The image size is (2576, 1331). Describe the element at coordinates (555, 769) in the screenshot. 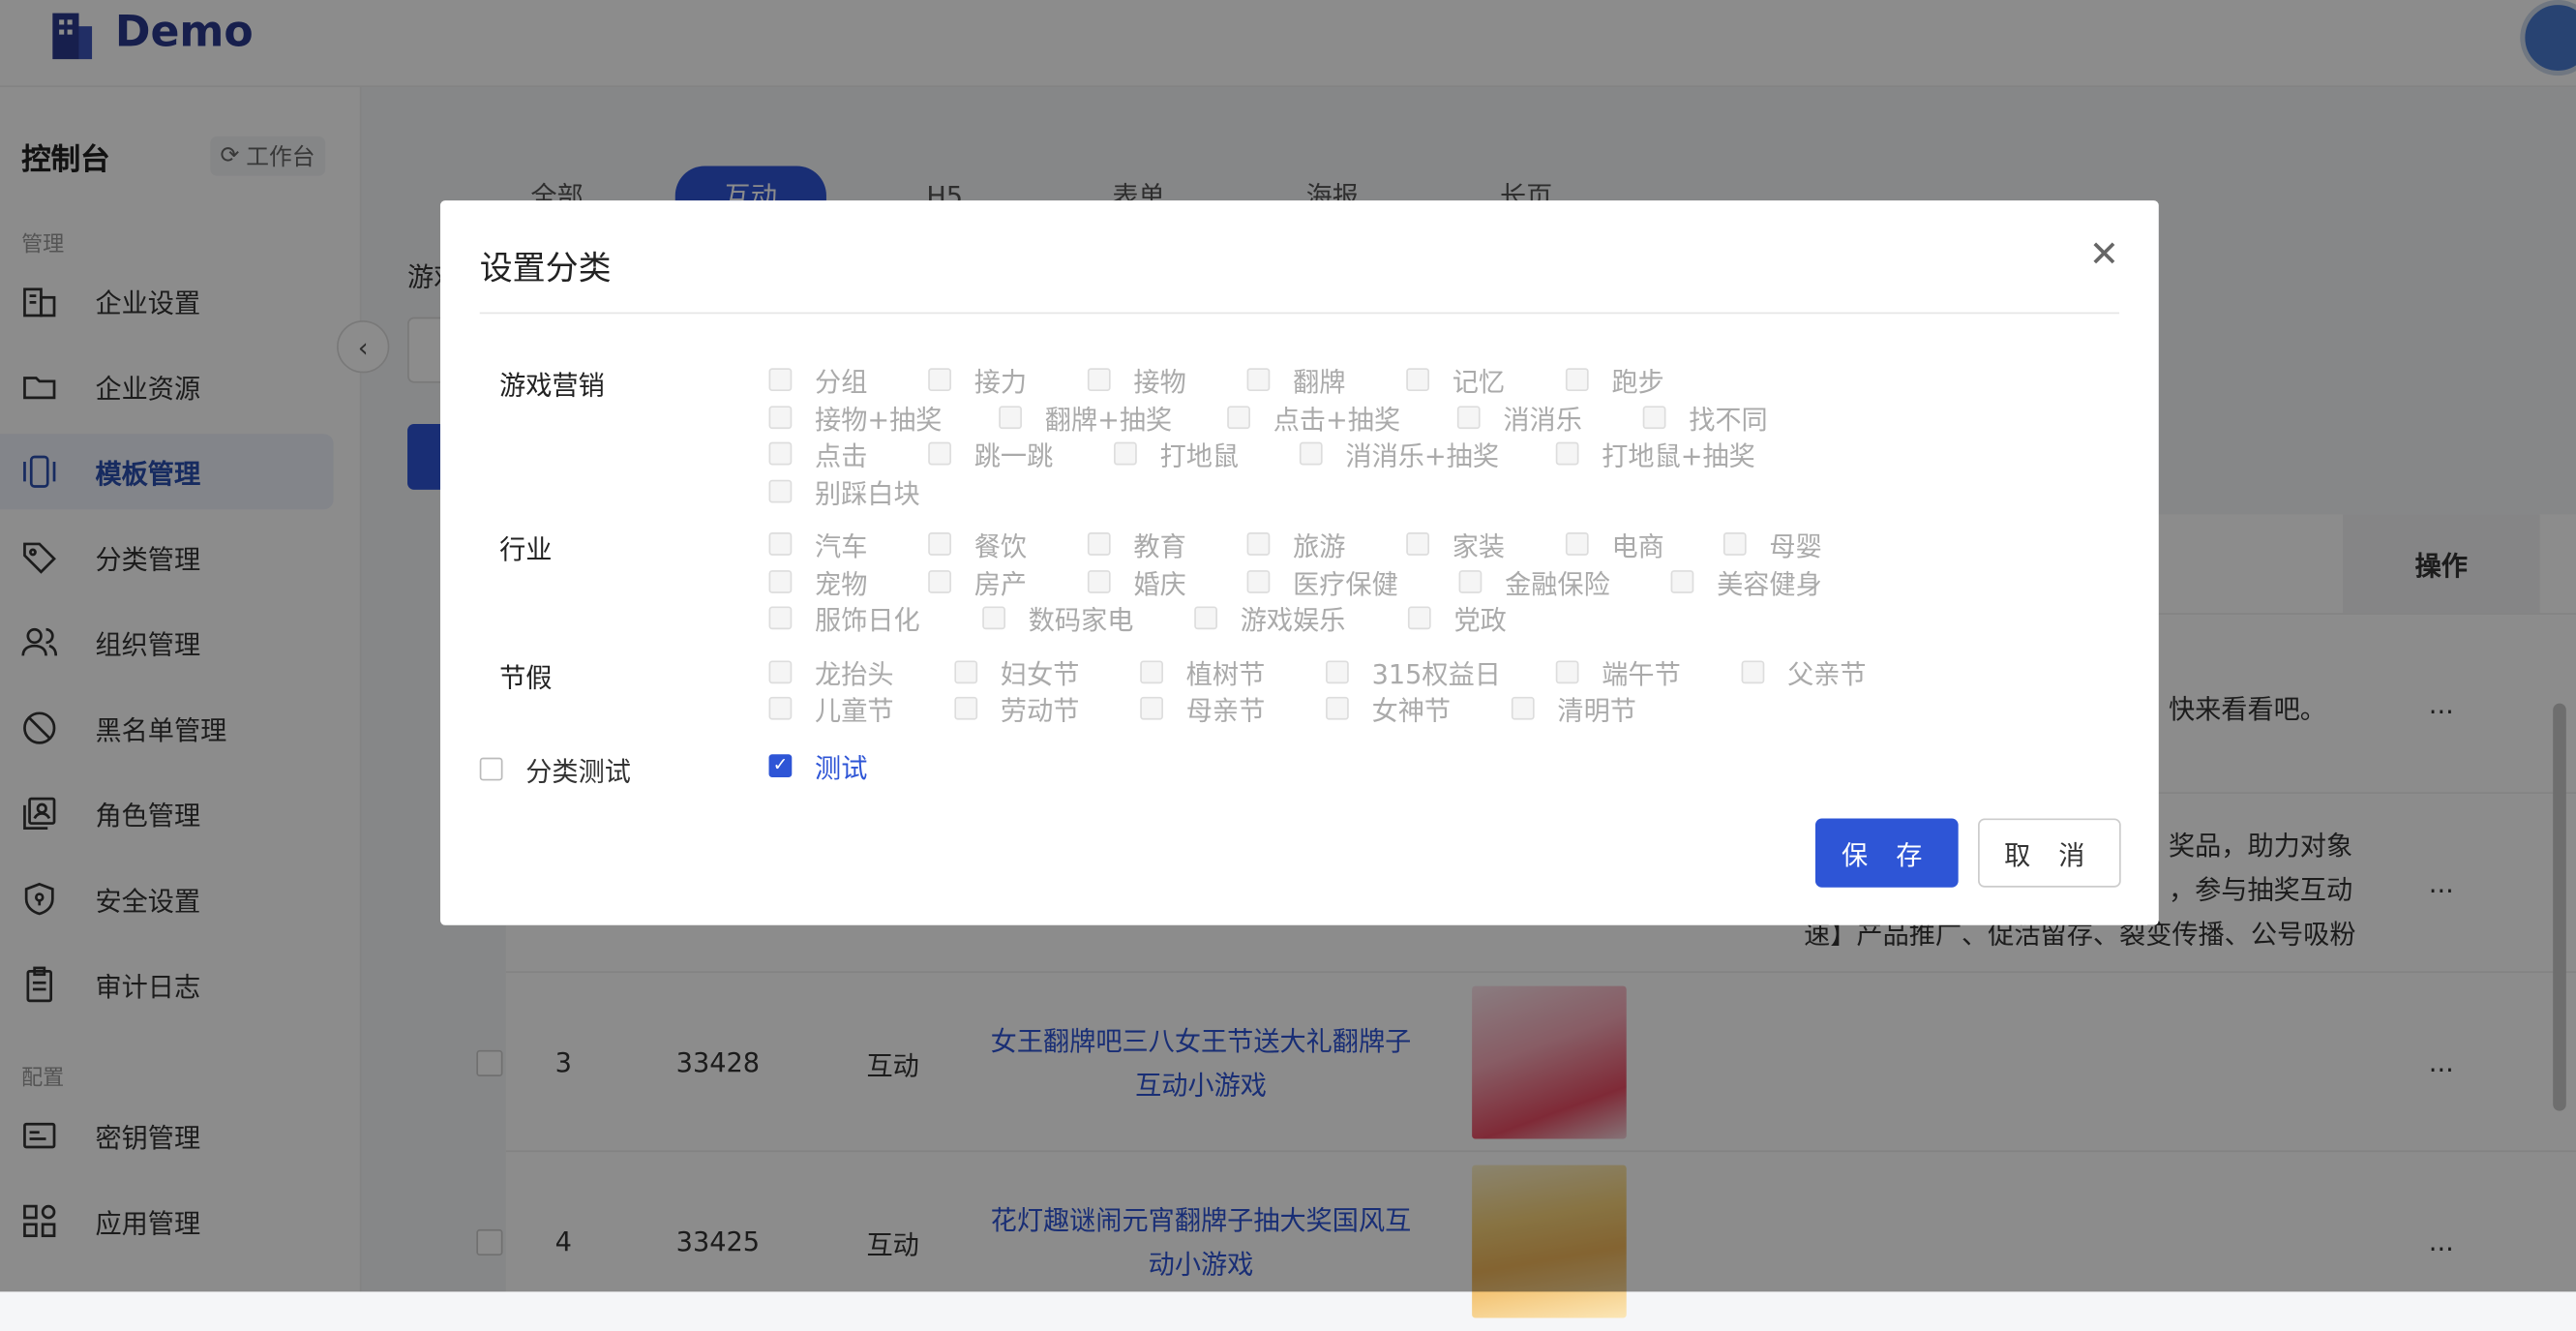

I see `category-test-checkbox: 分类测试` at that location.